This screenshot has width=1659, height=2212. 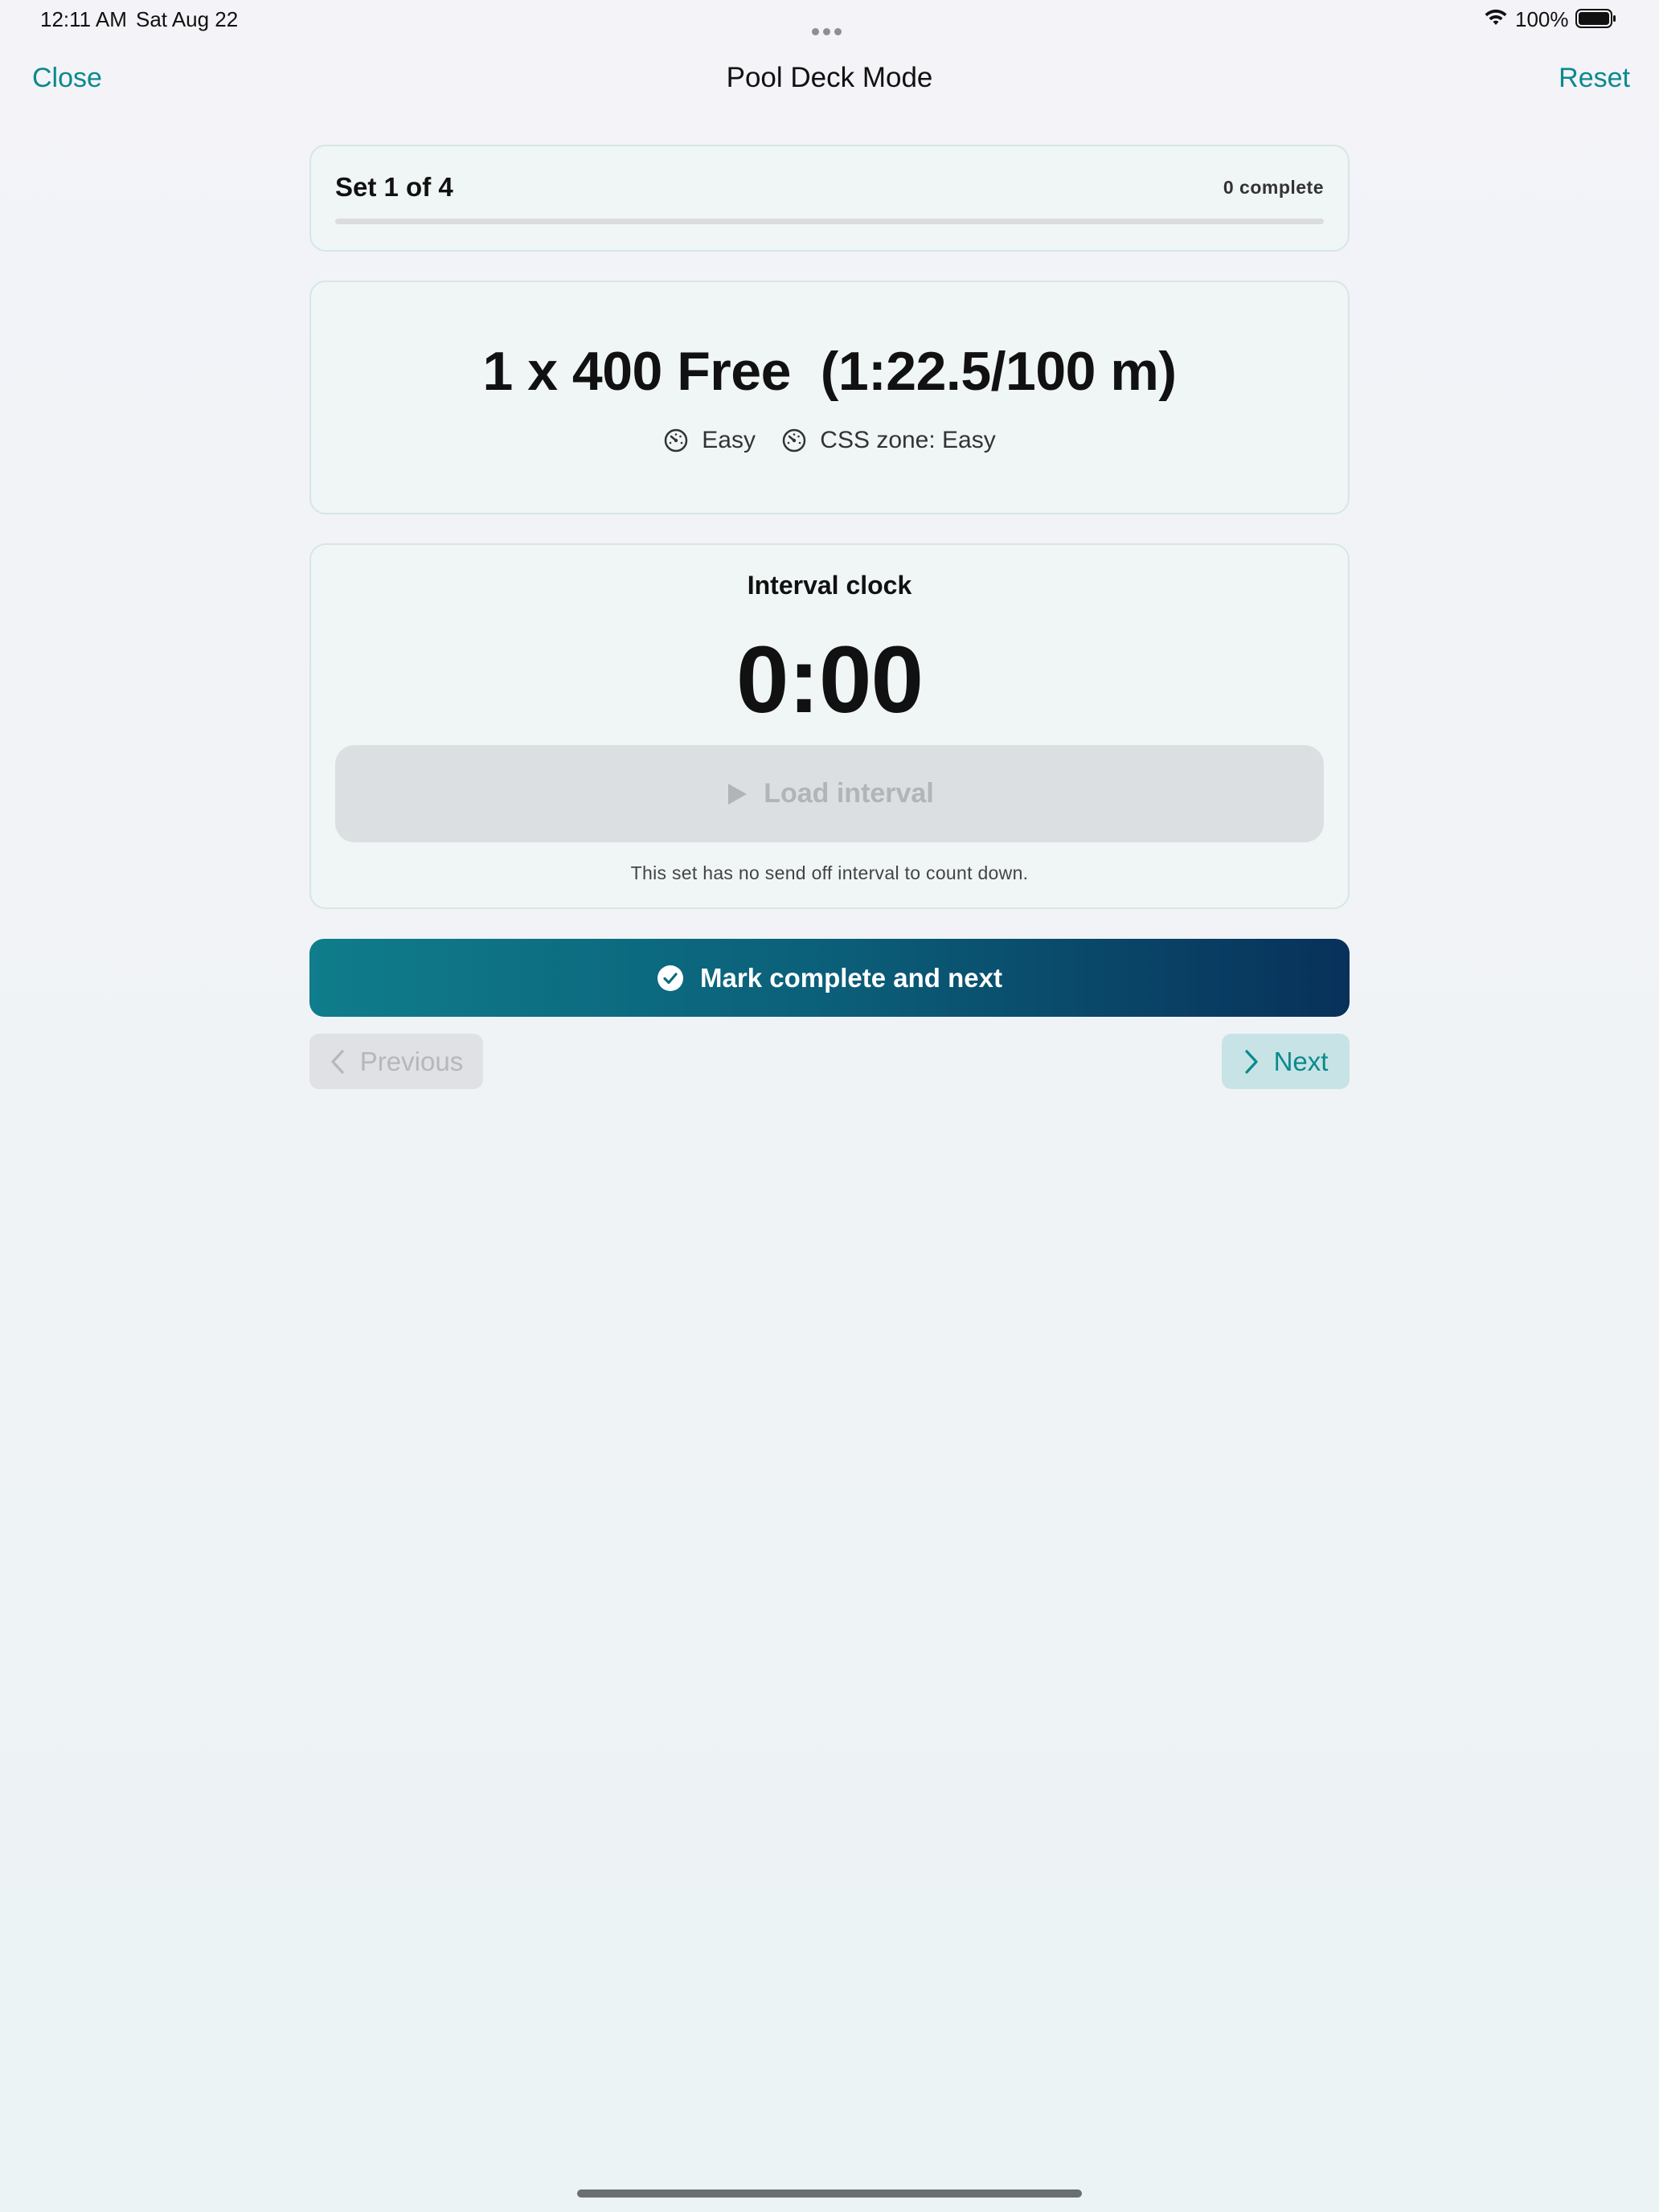 I want to click on battery-percent: 100%, so click(x=1542, y=19).